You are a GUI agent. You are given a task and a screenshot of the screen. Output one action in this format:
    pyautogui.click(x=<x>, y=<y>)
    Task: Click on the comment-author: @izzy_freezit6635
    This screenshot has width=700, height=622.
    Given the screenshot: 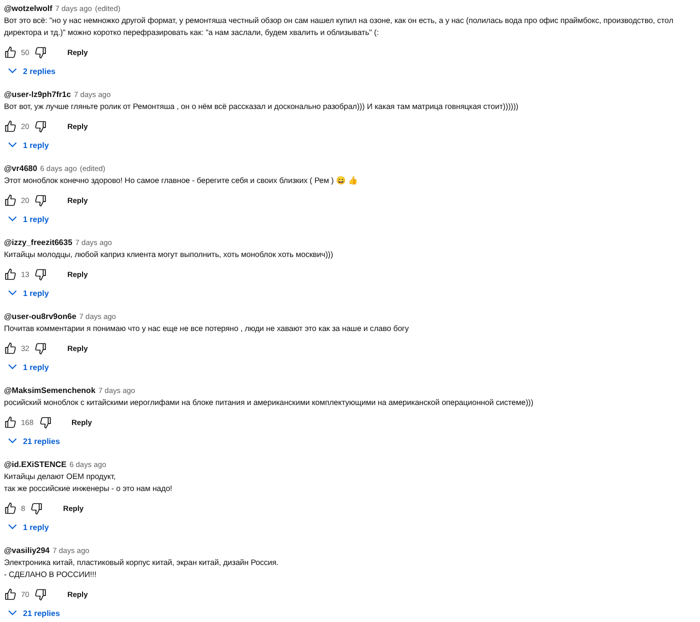 What is the action you would take?
    pyautogui.click(x=38, y=243)
    